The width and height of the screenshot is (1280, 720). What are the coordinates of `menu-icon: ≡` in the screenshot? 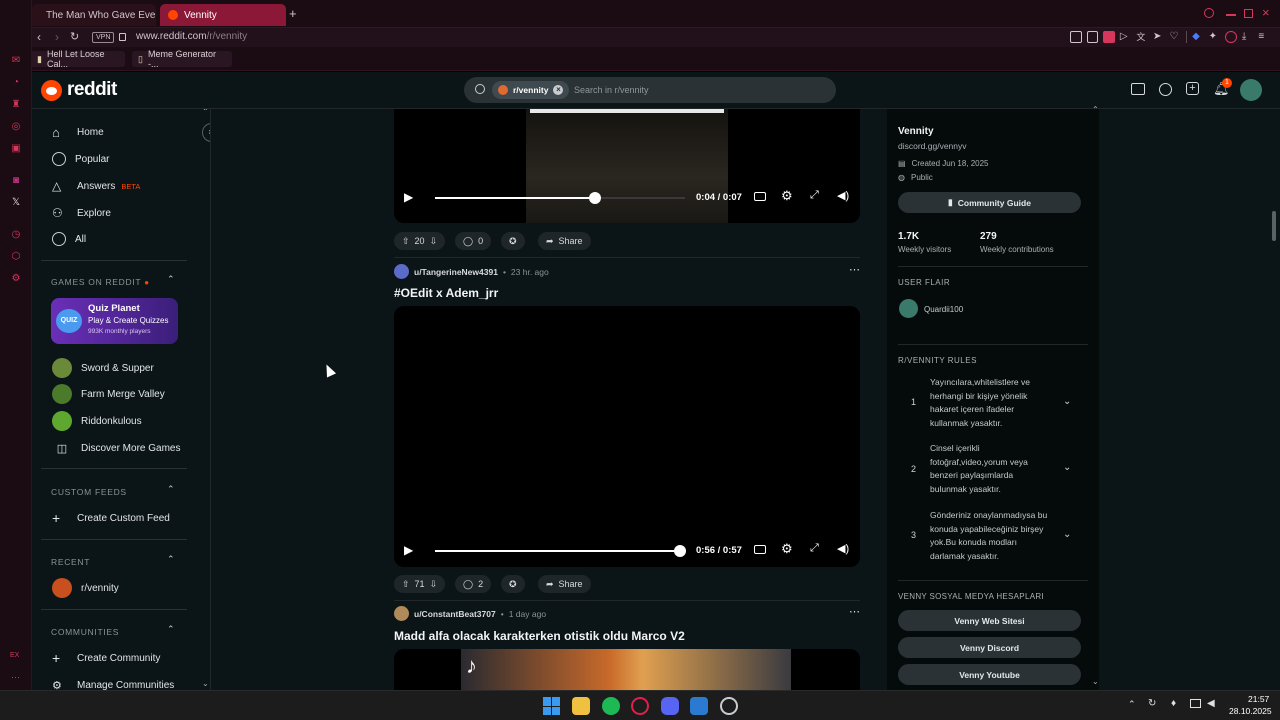 It's located at (1264, 37).